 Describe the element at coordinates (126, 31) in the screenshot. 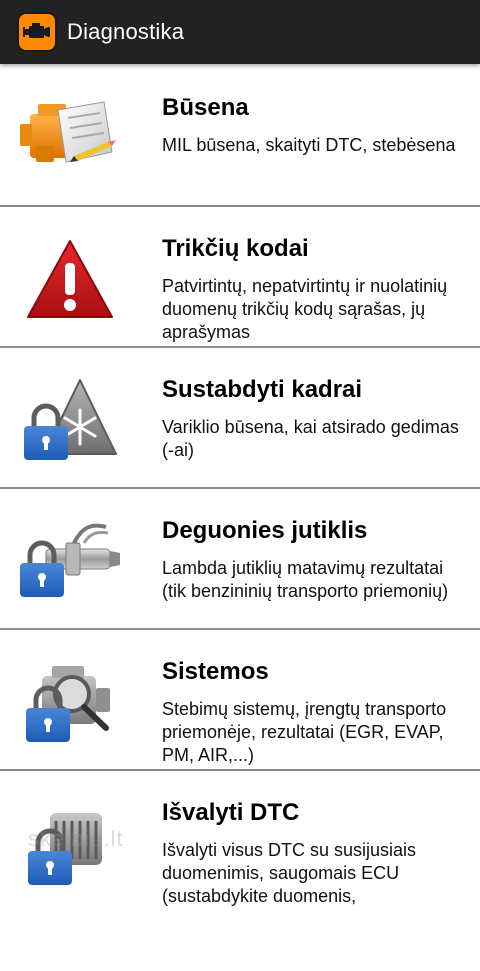

I see `app-title: Diagnostika` at that location.